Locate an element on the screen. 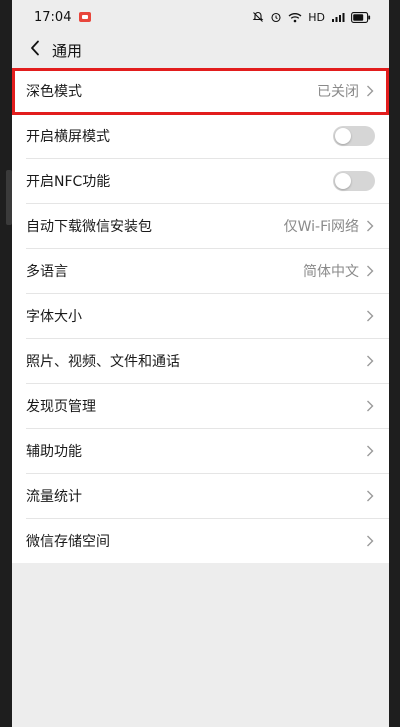  signal-icon is located at coordinates (338, 17).